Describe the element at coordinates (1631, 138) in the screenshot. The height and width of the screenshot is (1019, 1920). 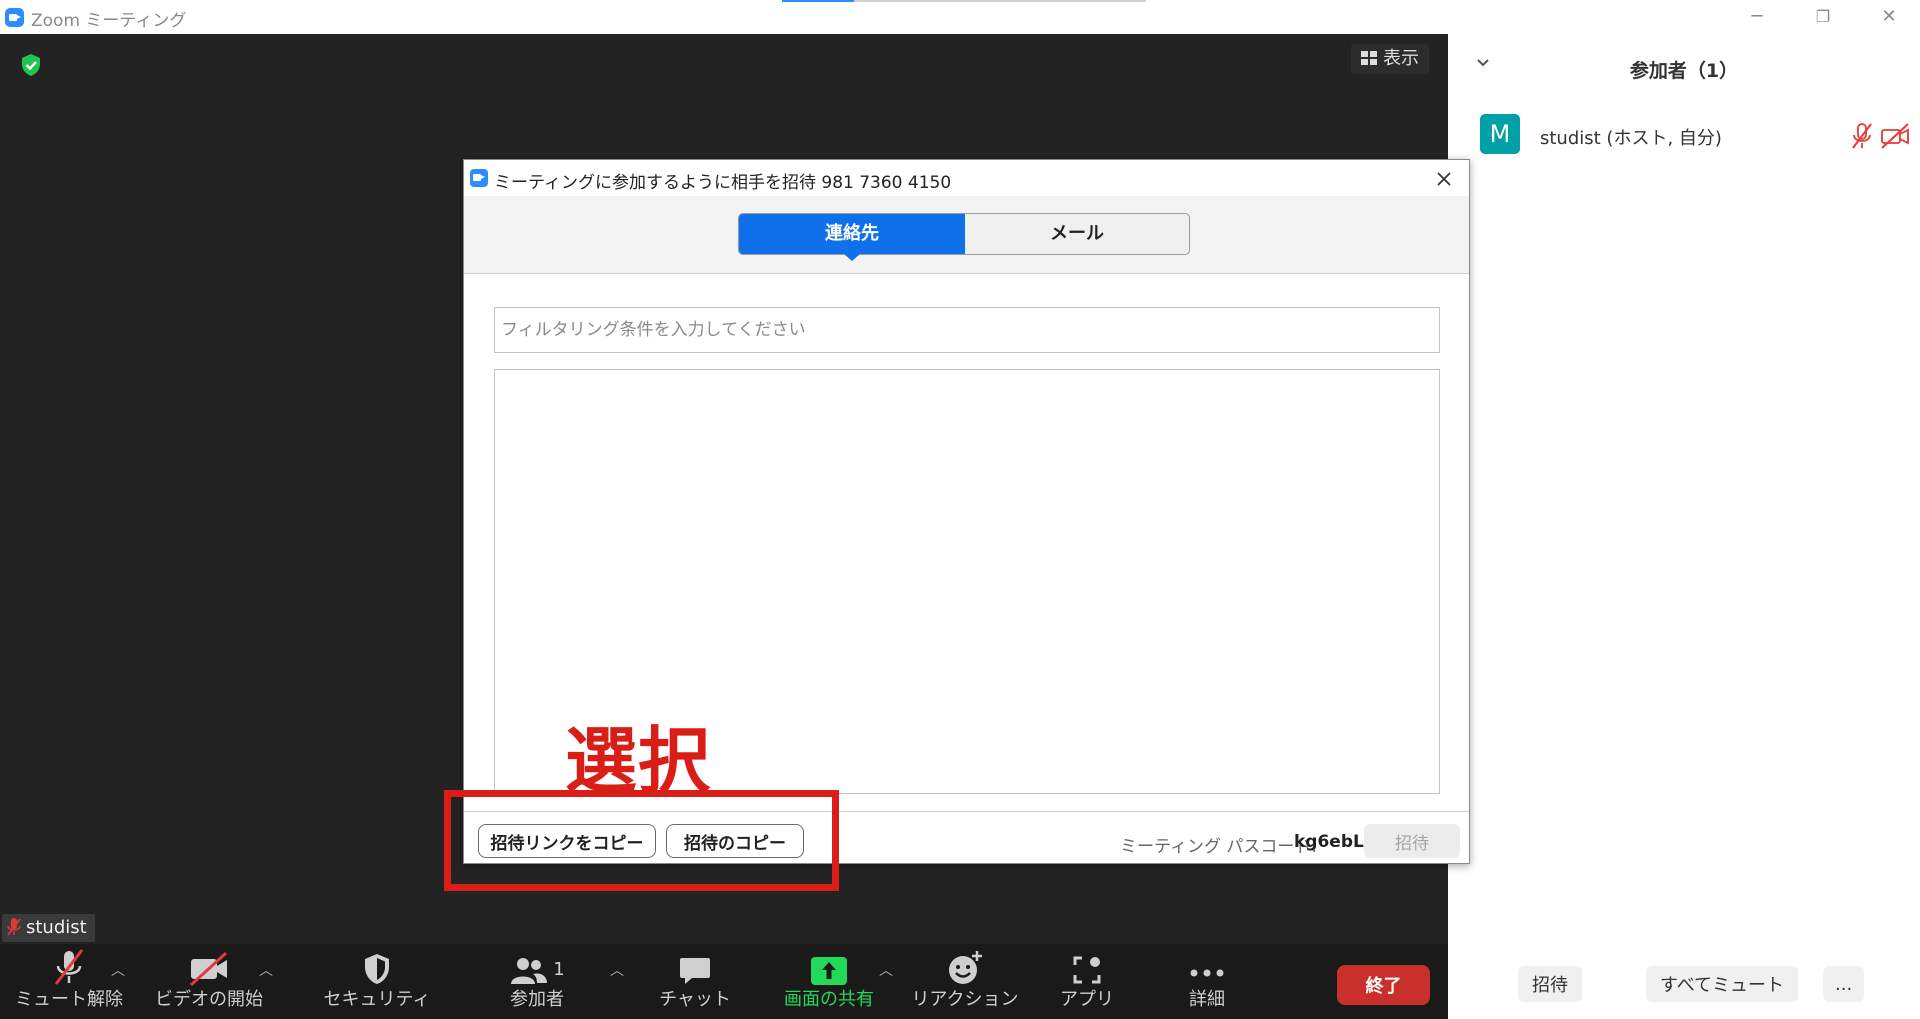
I see `participant-name: studist (ホスト, 自分)` at that location.